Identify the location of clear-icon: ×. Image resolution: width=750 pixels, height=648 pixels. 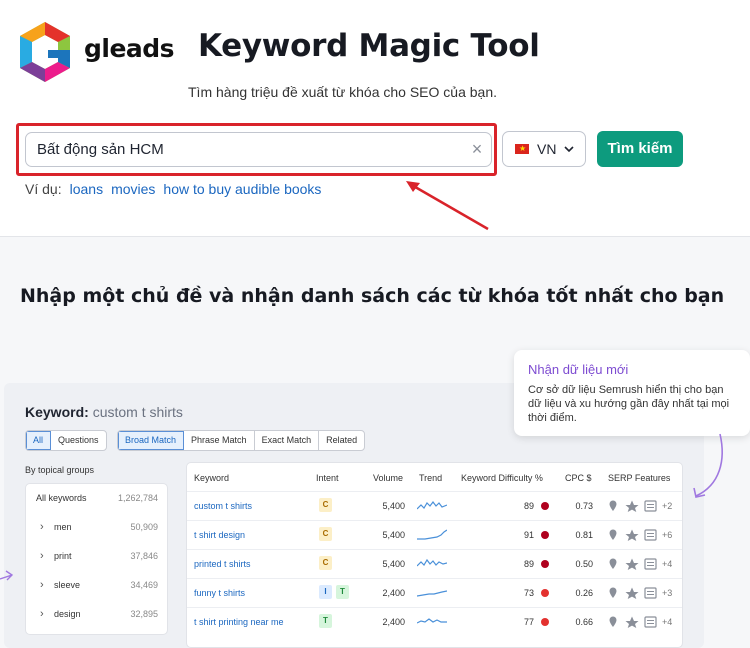
(477, 149).